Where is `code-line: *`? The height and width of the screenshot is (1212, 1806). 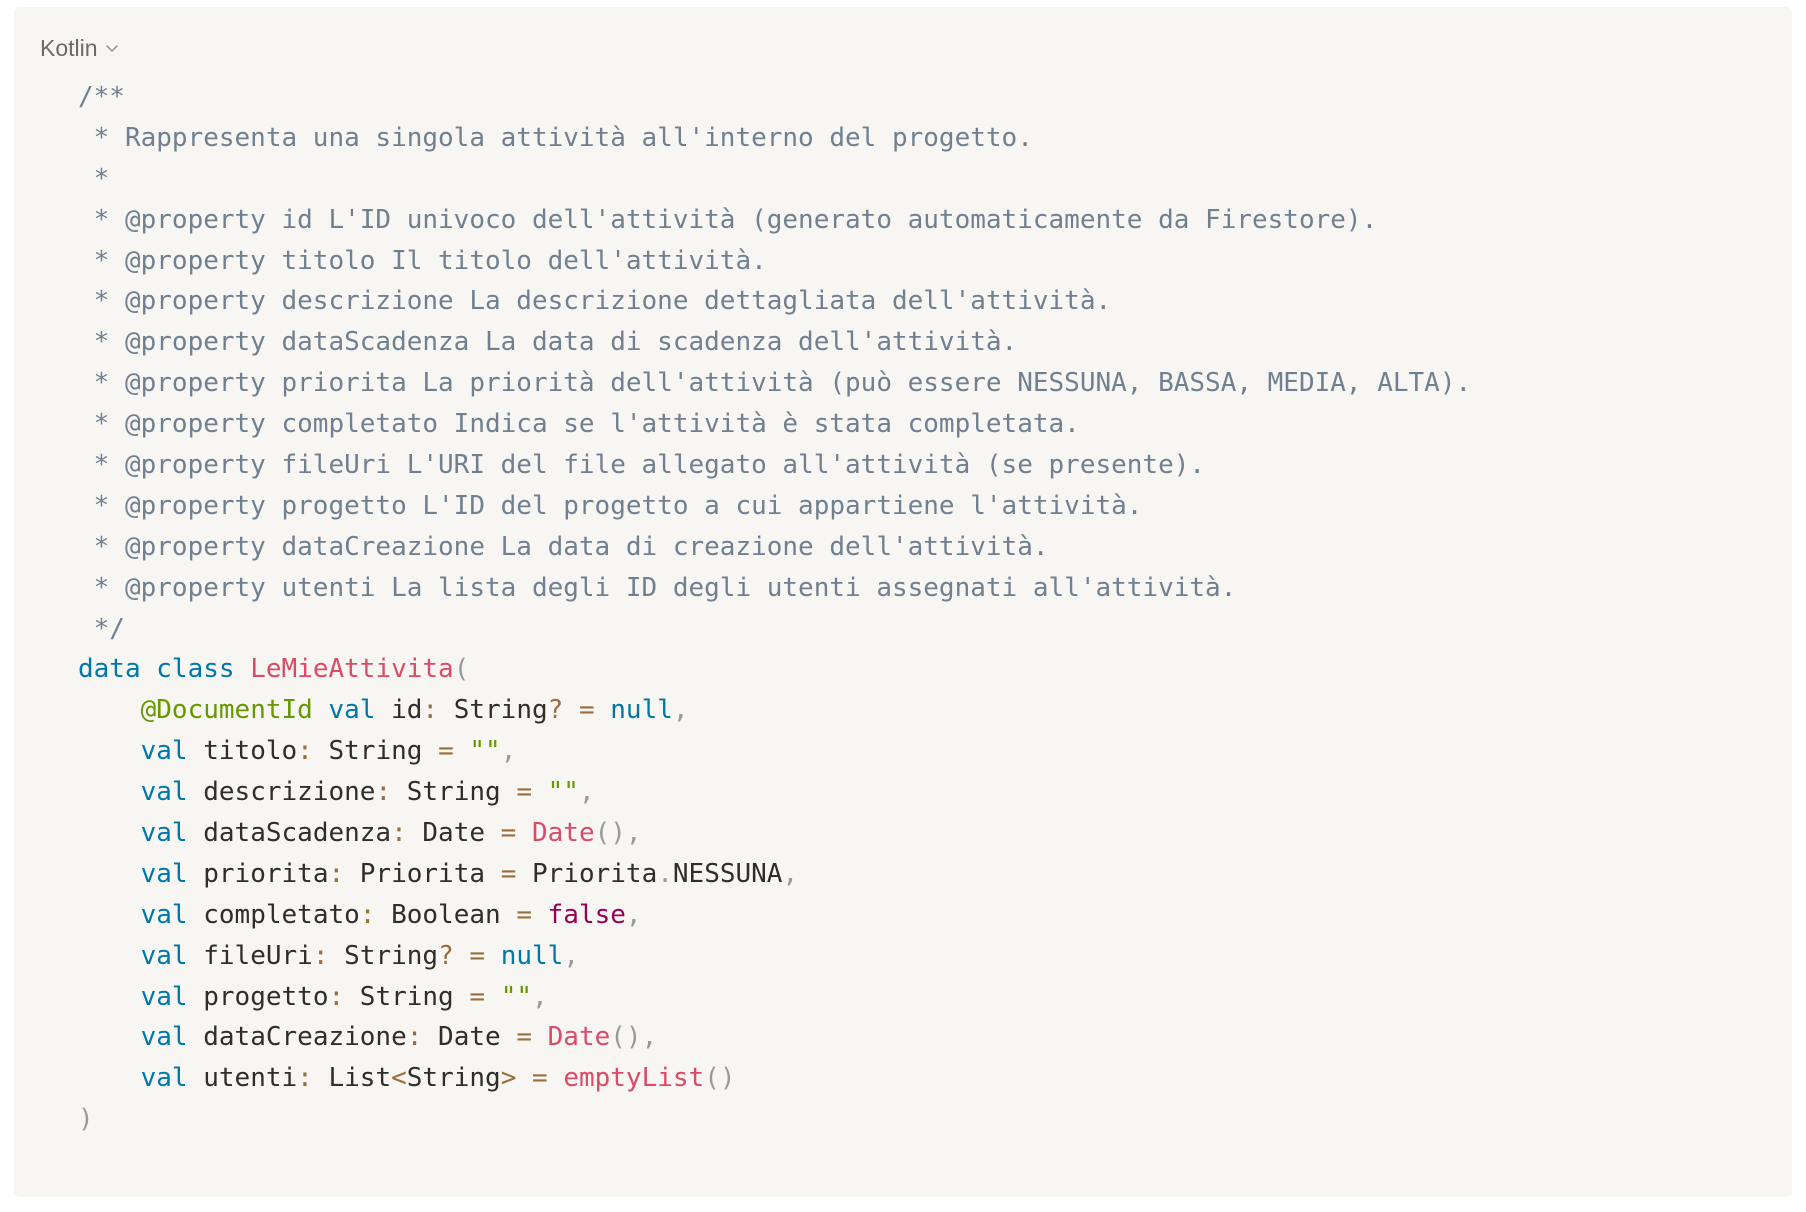
code-line: * is located at coordinates (774, 179).